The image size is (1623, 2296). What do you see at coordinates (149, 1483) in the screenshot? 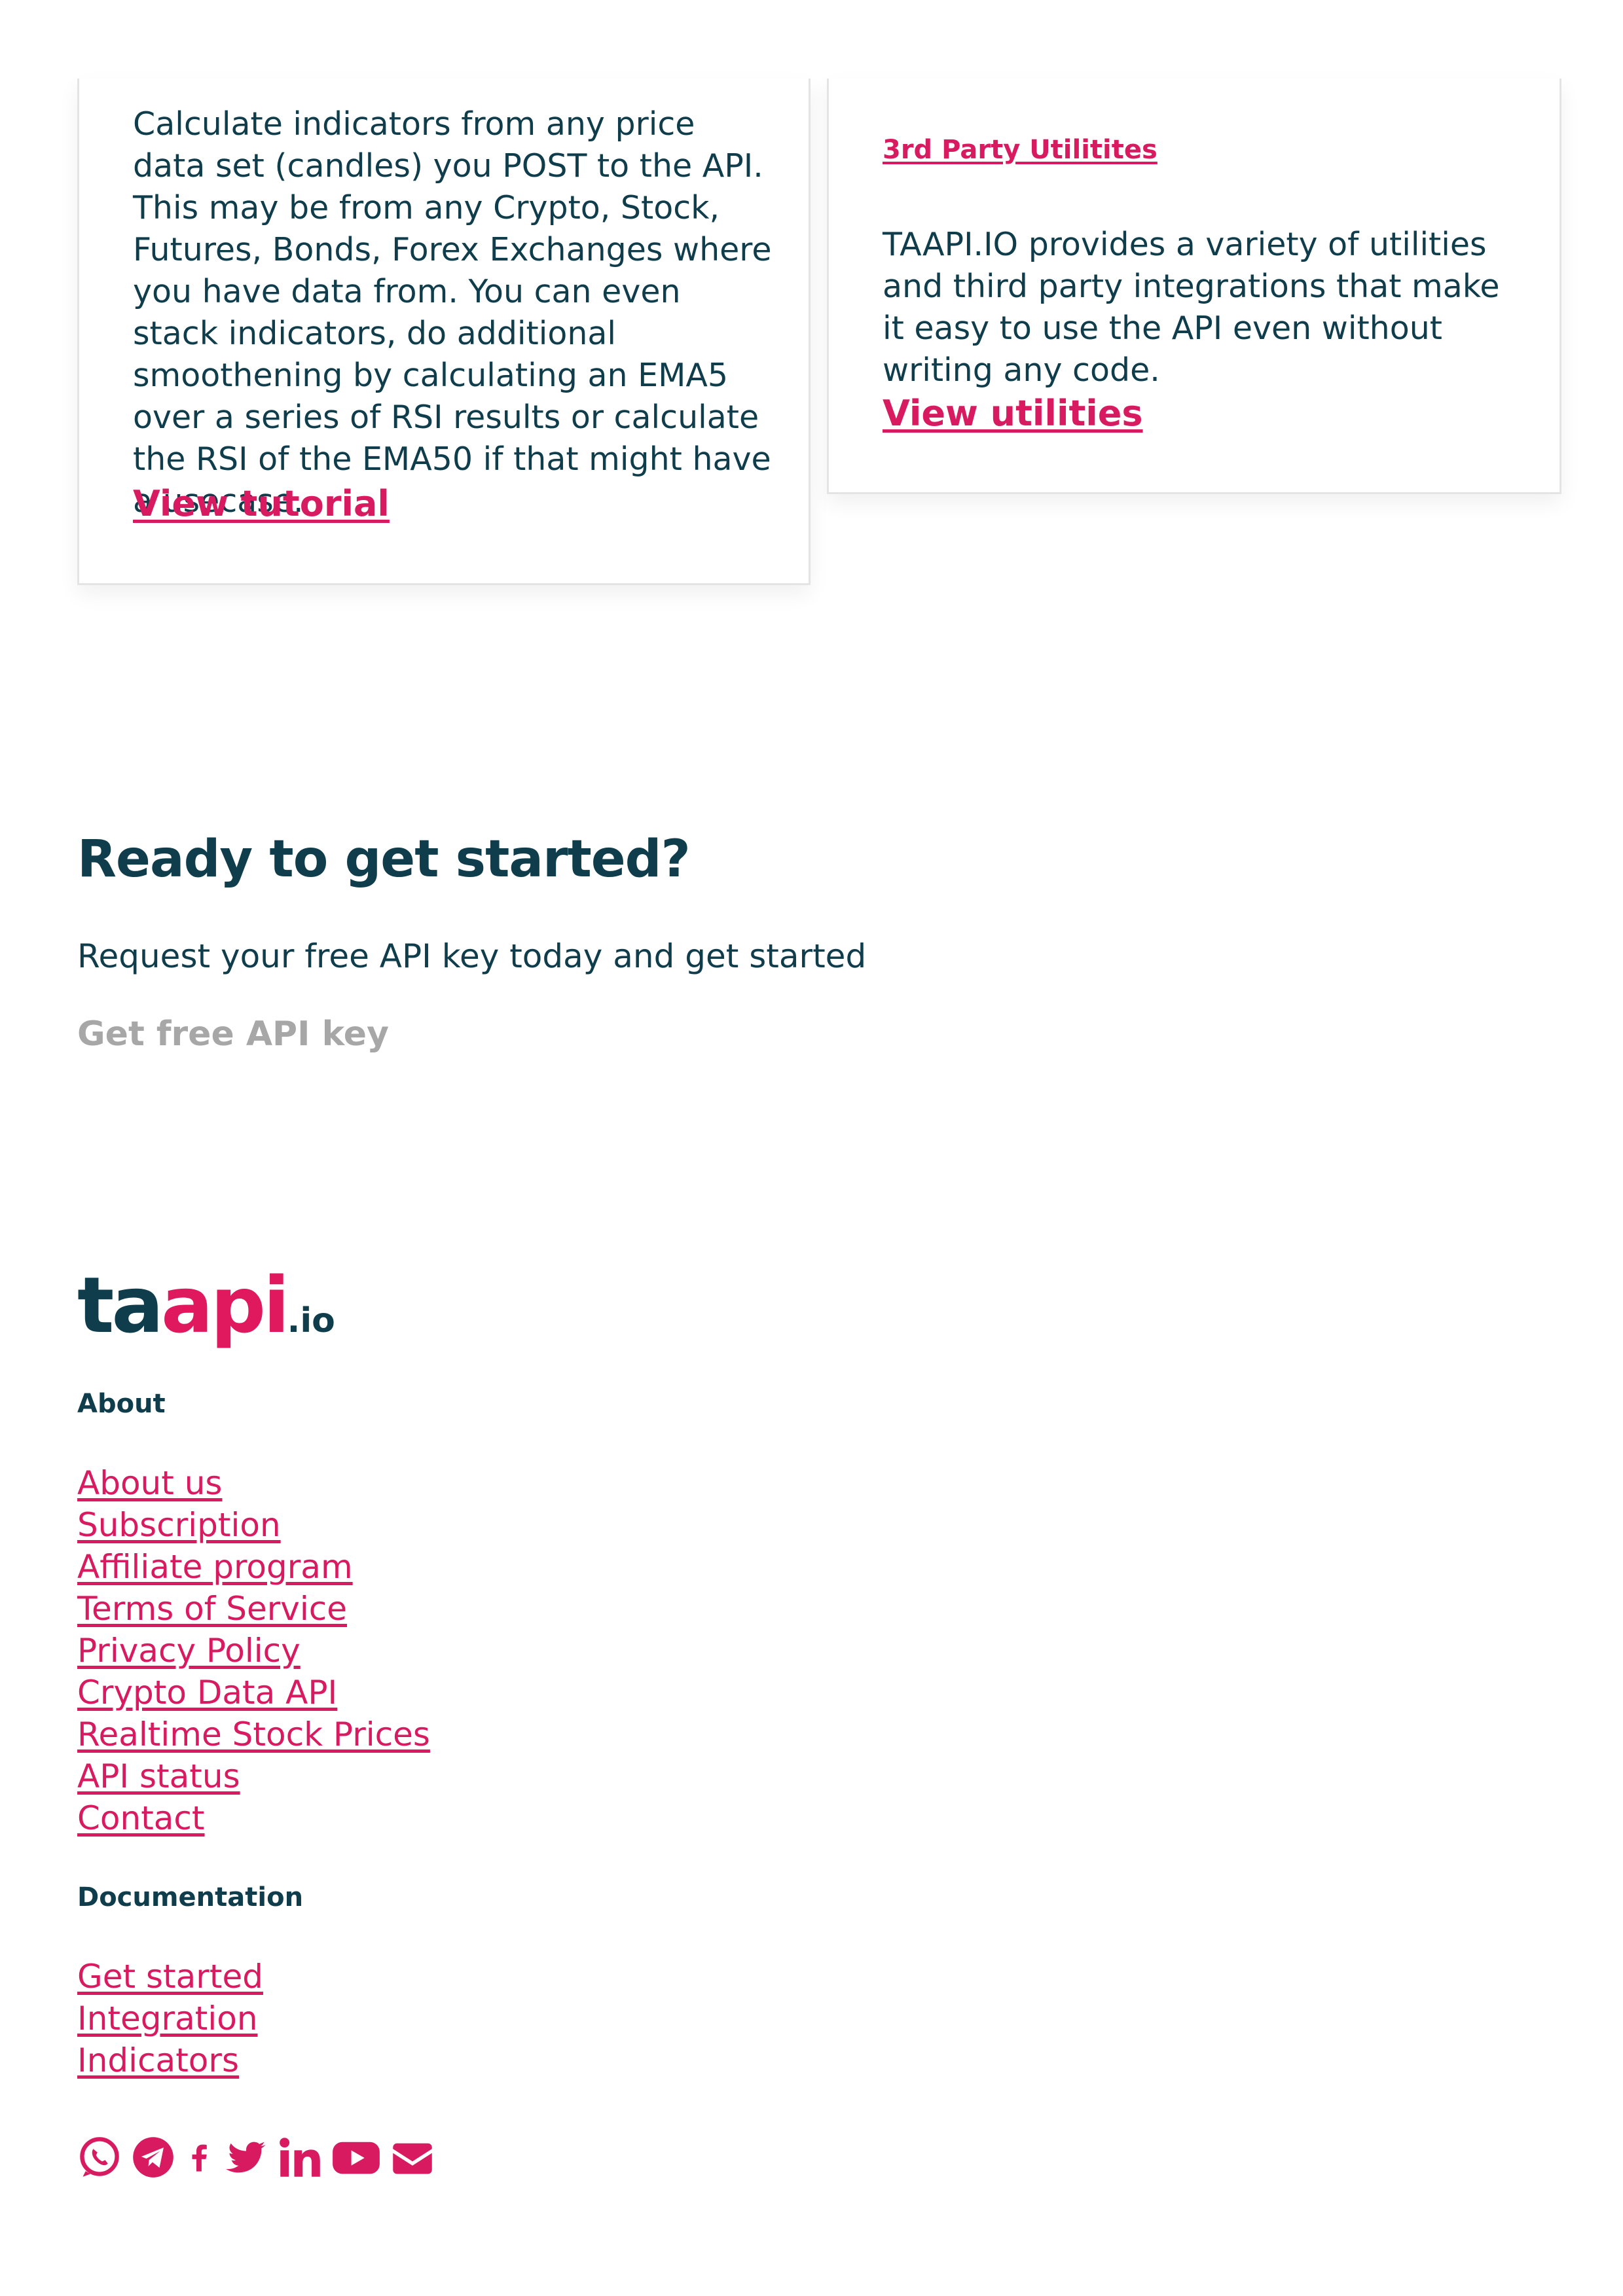
I see `footer-link-about-us: About us` at bounding box center [149, 1483].